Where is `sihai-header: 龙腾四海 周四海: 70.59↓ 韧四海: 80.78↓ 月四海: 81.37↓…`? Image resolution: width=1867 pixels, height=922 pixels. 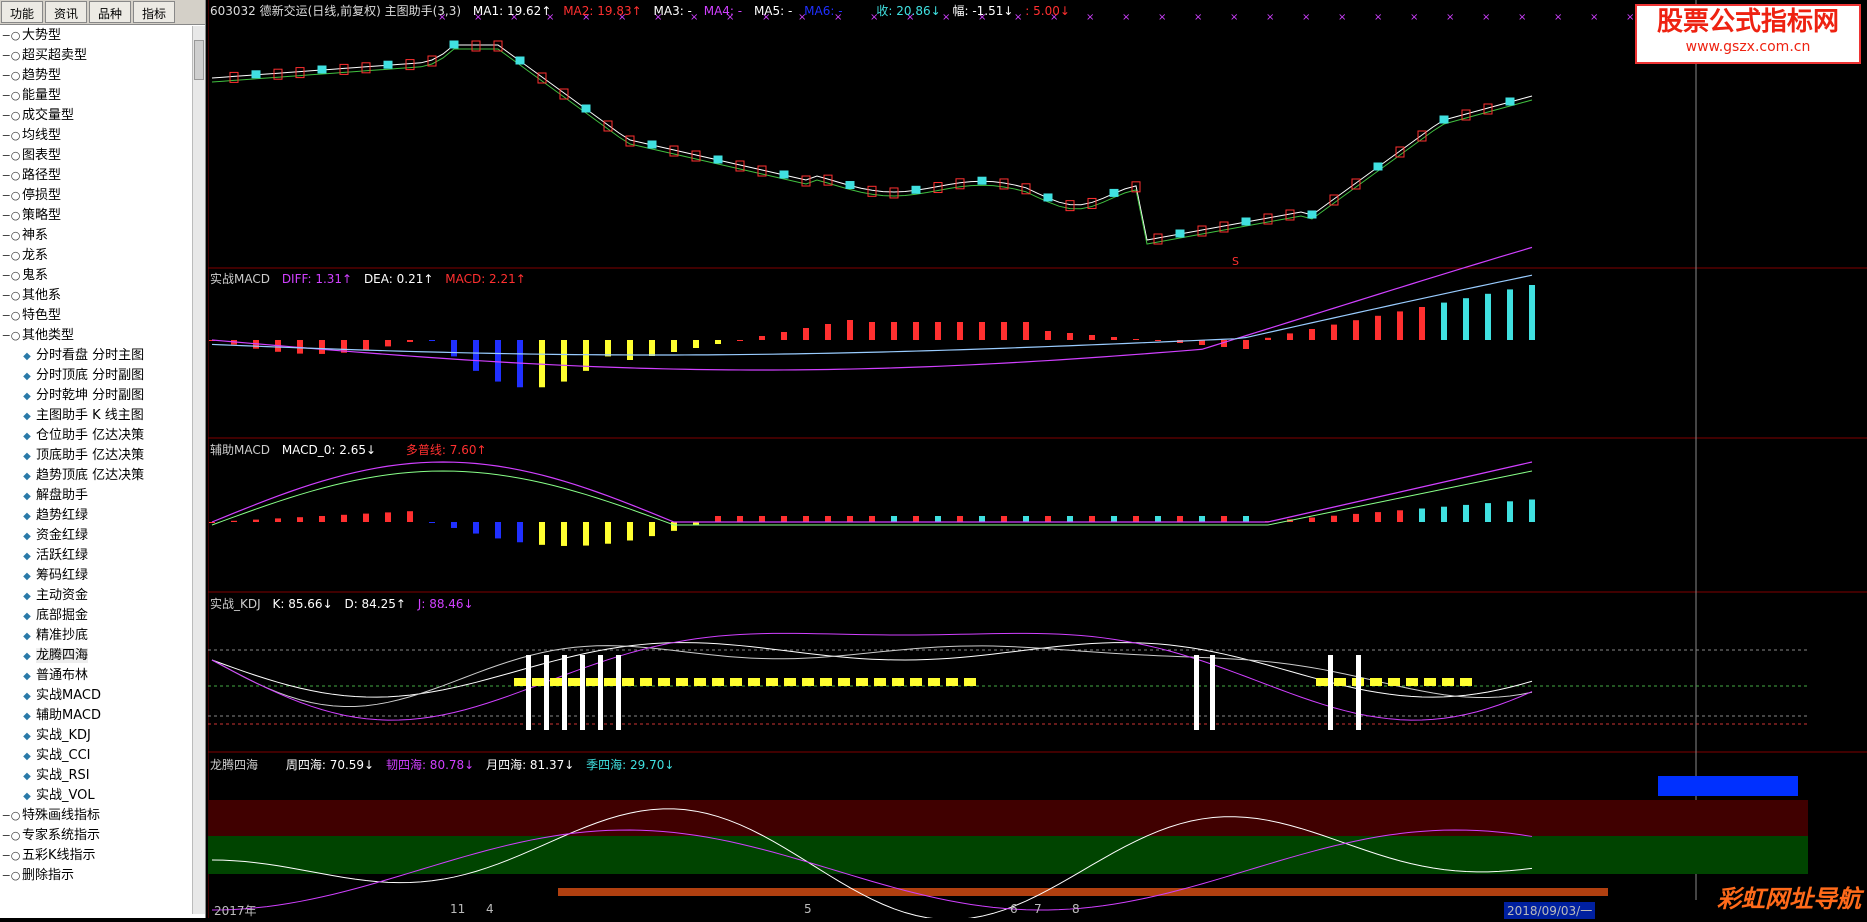
sihai-header: 龙腾四海 周四海: 70.59↓ 韧四海: 80.78↓ 月四海: 81.37↓… is located at coordinates (446, 764).